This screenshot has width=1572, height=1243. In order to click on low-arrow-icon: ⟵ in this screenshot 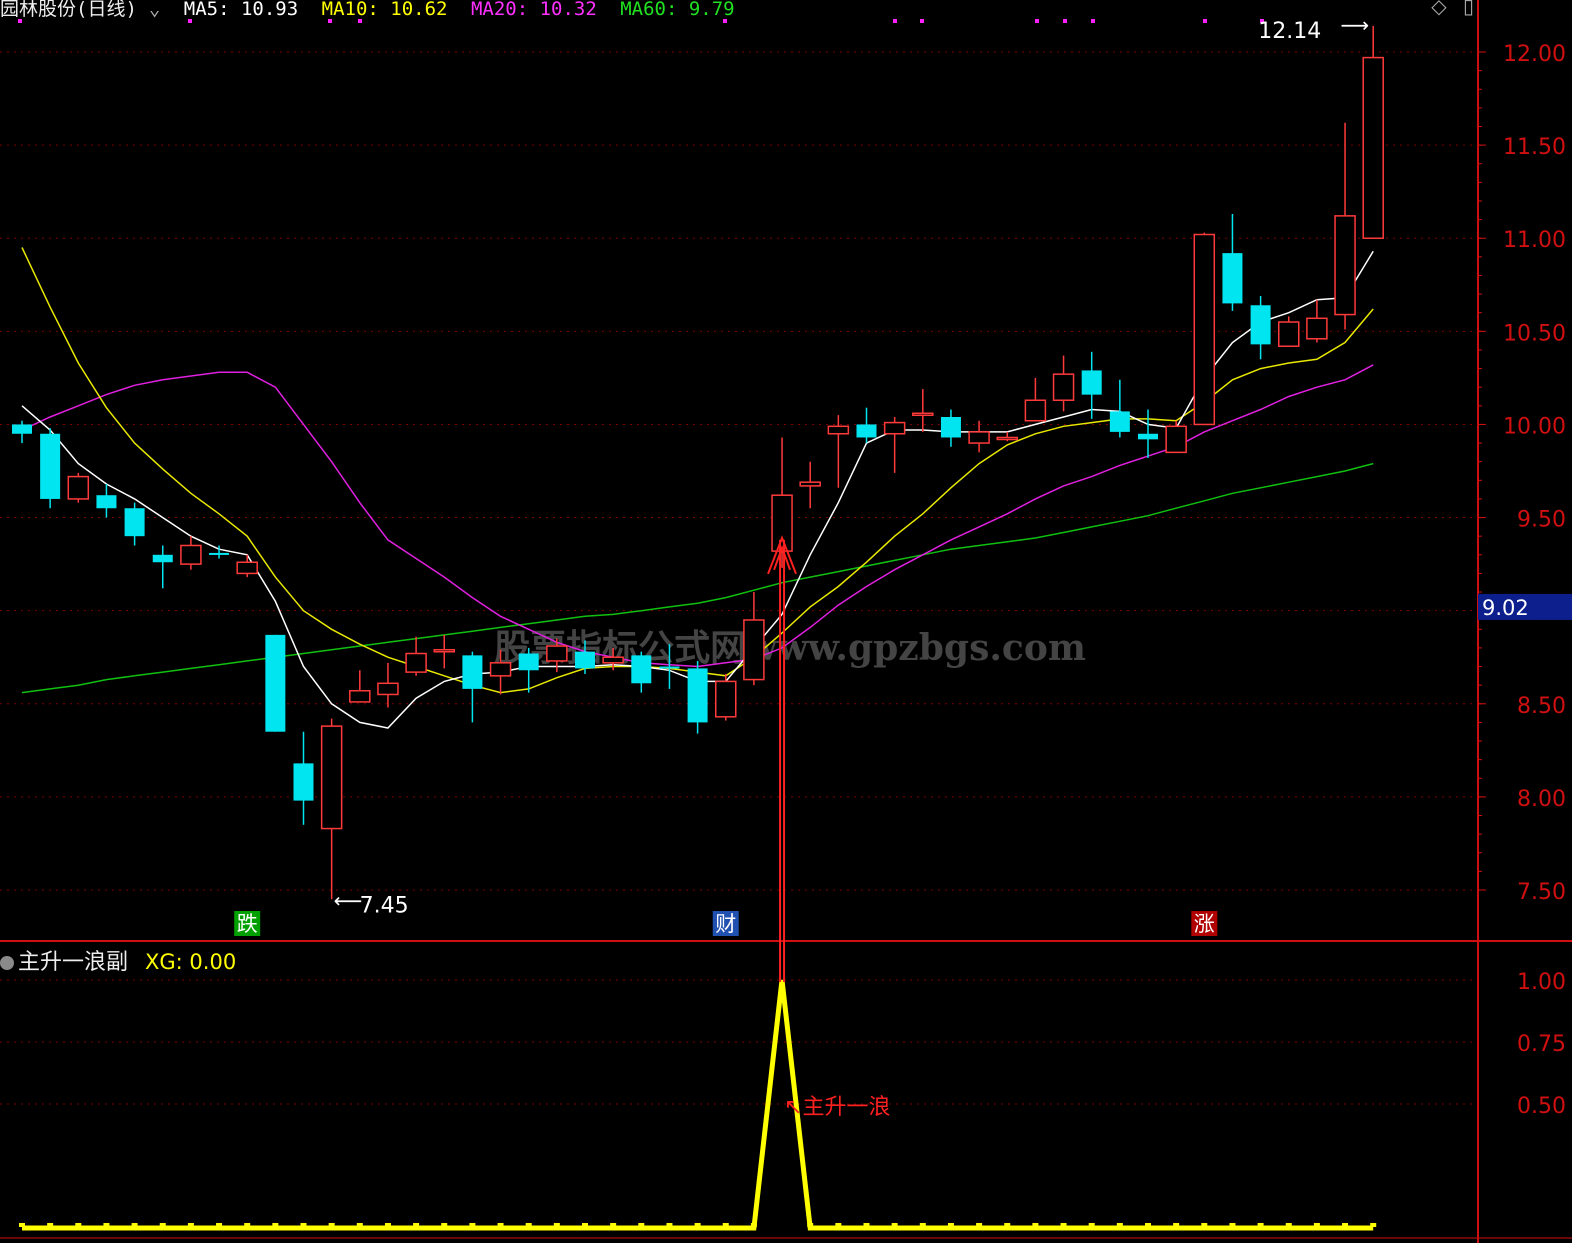, I will do `click(348, 900)`.